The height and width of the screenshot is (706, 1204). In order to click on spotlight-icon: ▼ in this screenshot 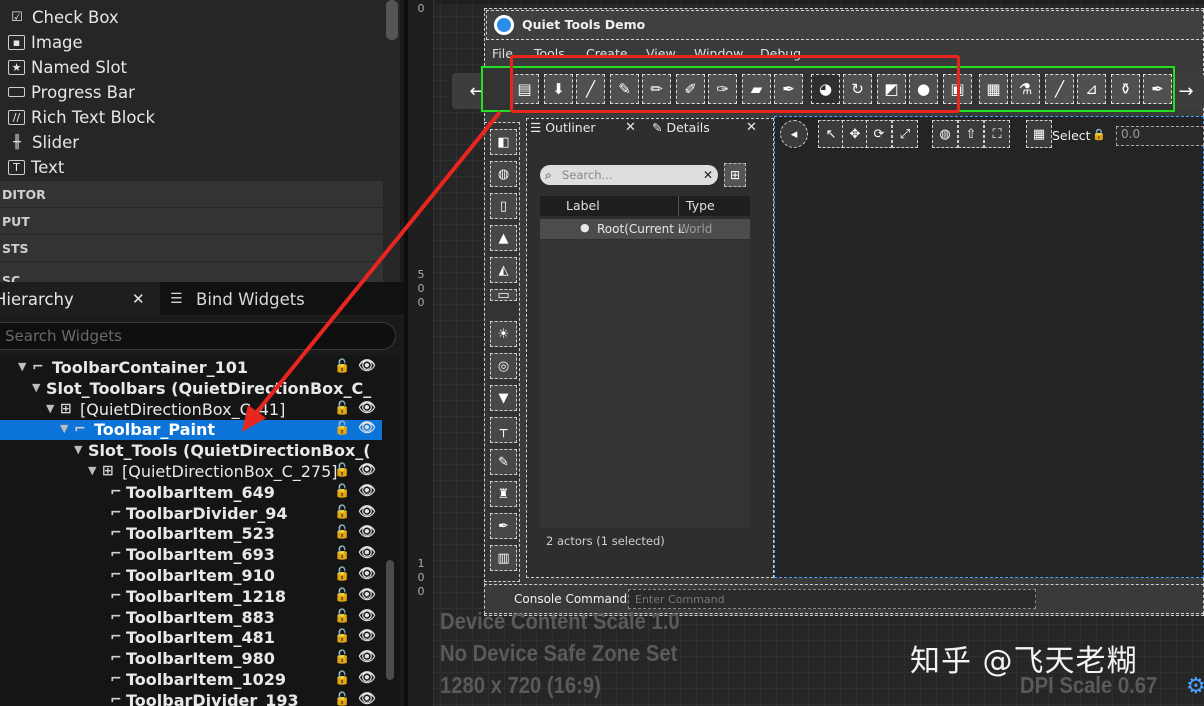, I will do `click(503, 398)`.